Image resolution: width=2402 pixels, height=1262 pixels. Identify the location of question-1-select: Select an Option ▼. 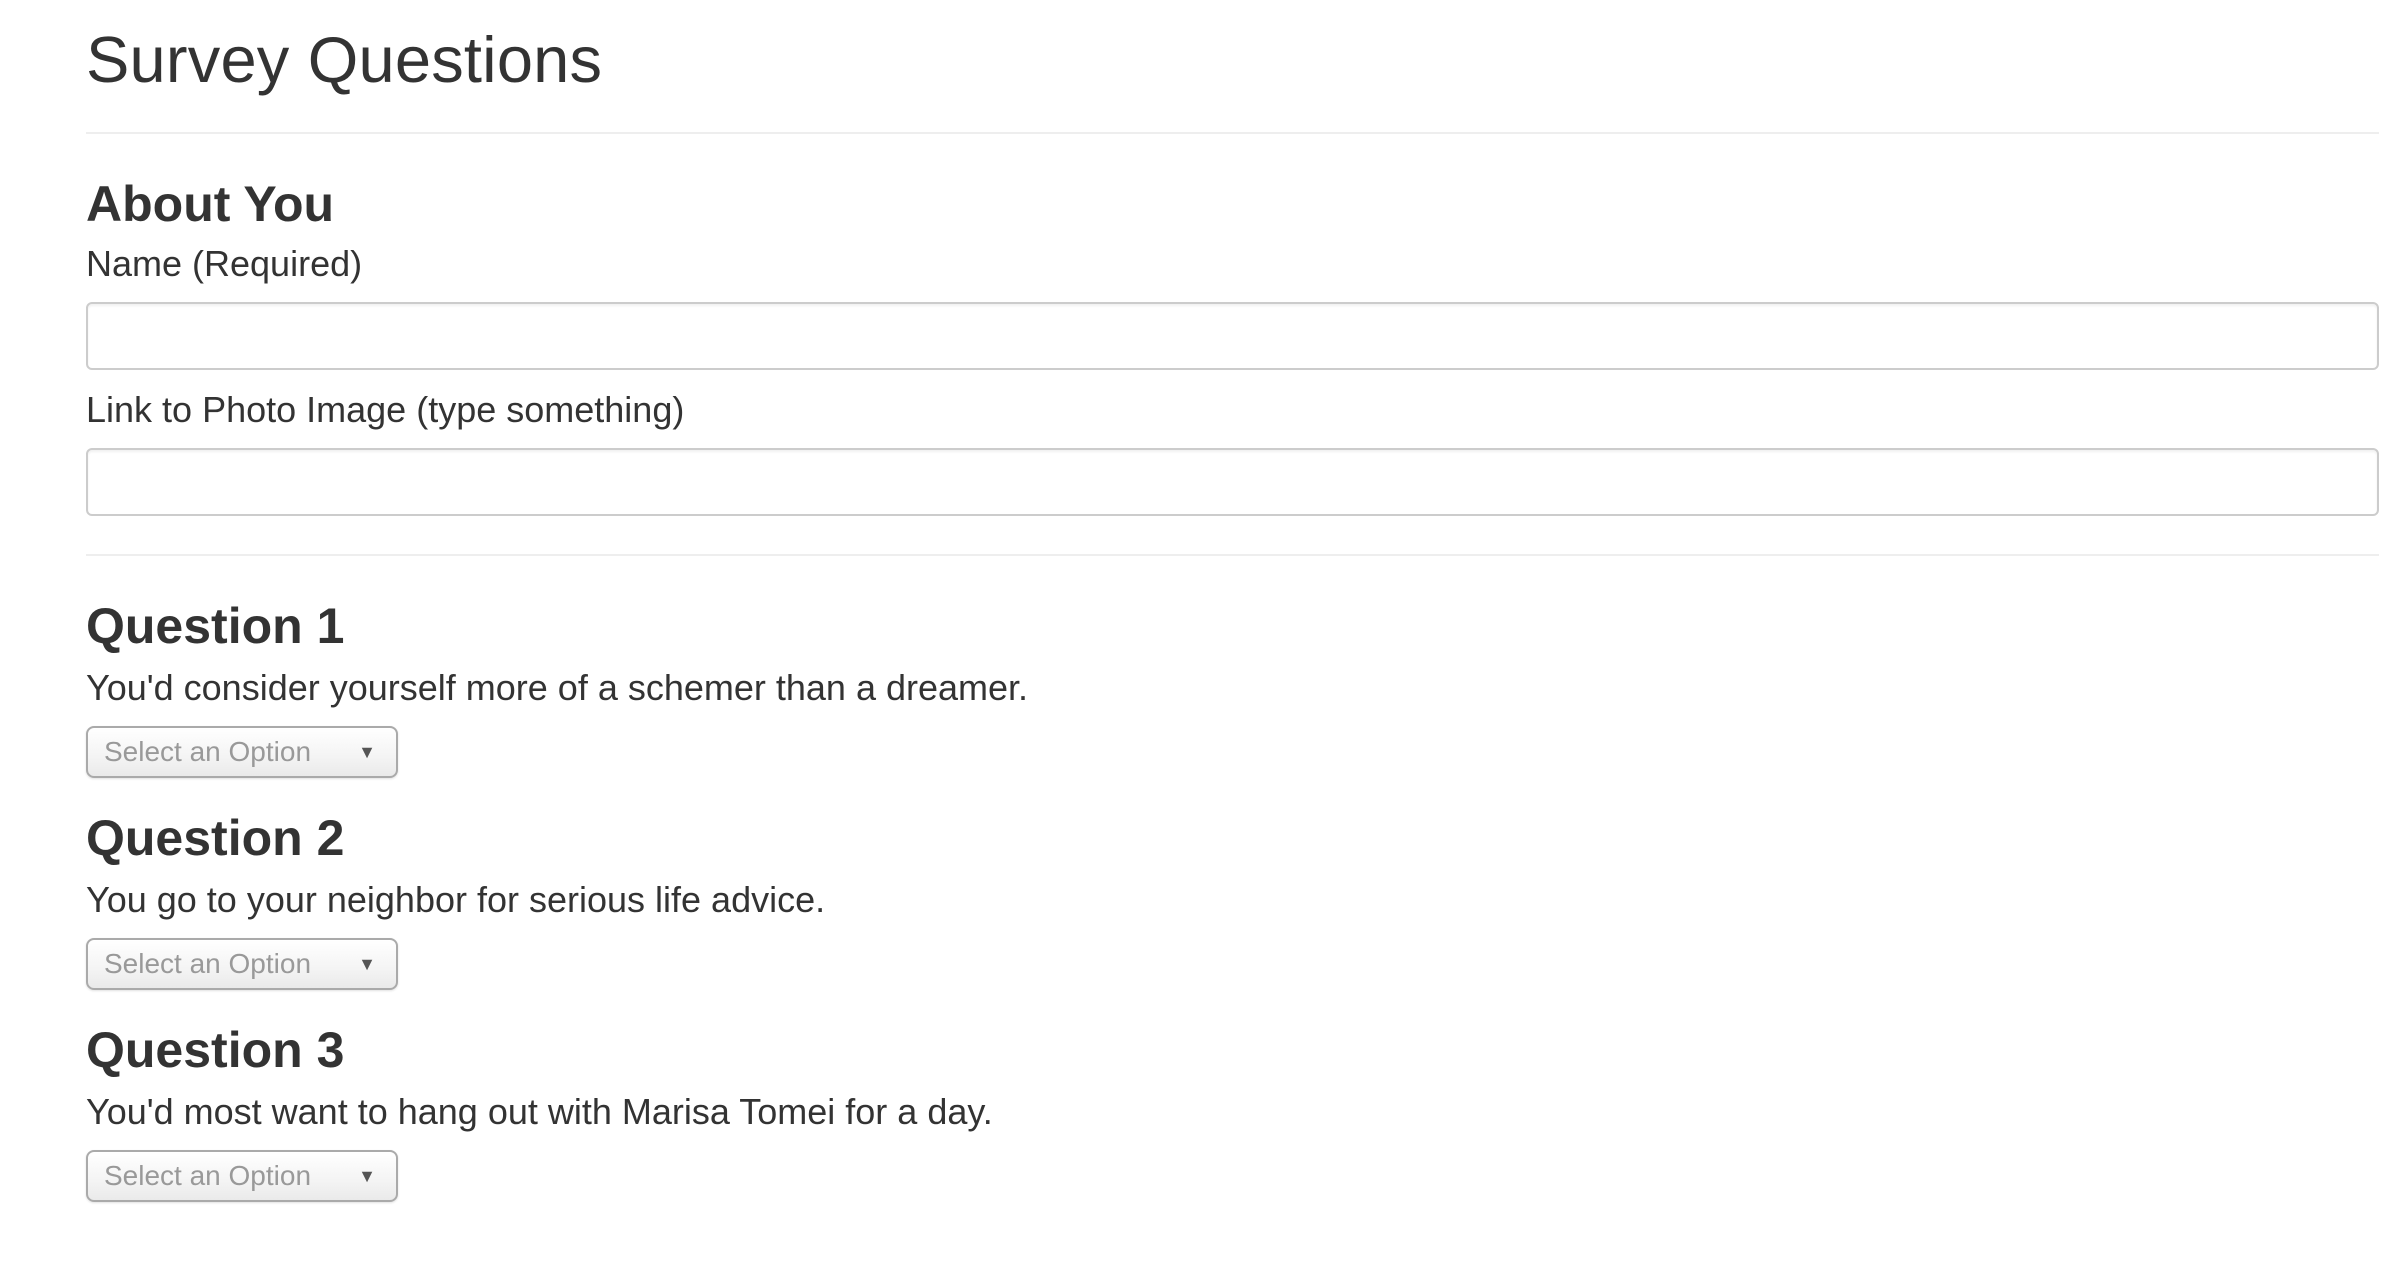
(242, 752).